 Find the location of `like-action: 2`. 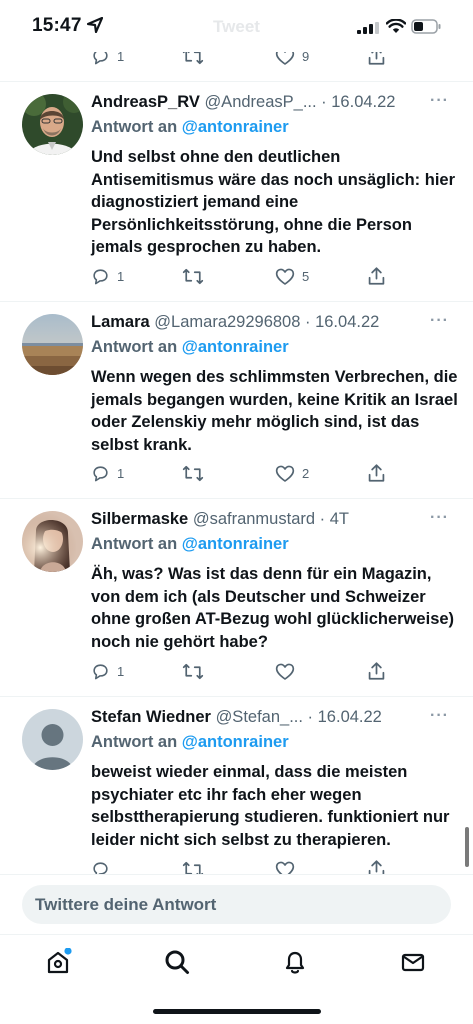

like-action: 2 is located at coordinates (292, 473).